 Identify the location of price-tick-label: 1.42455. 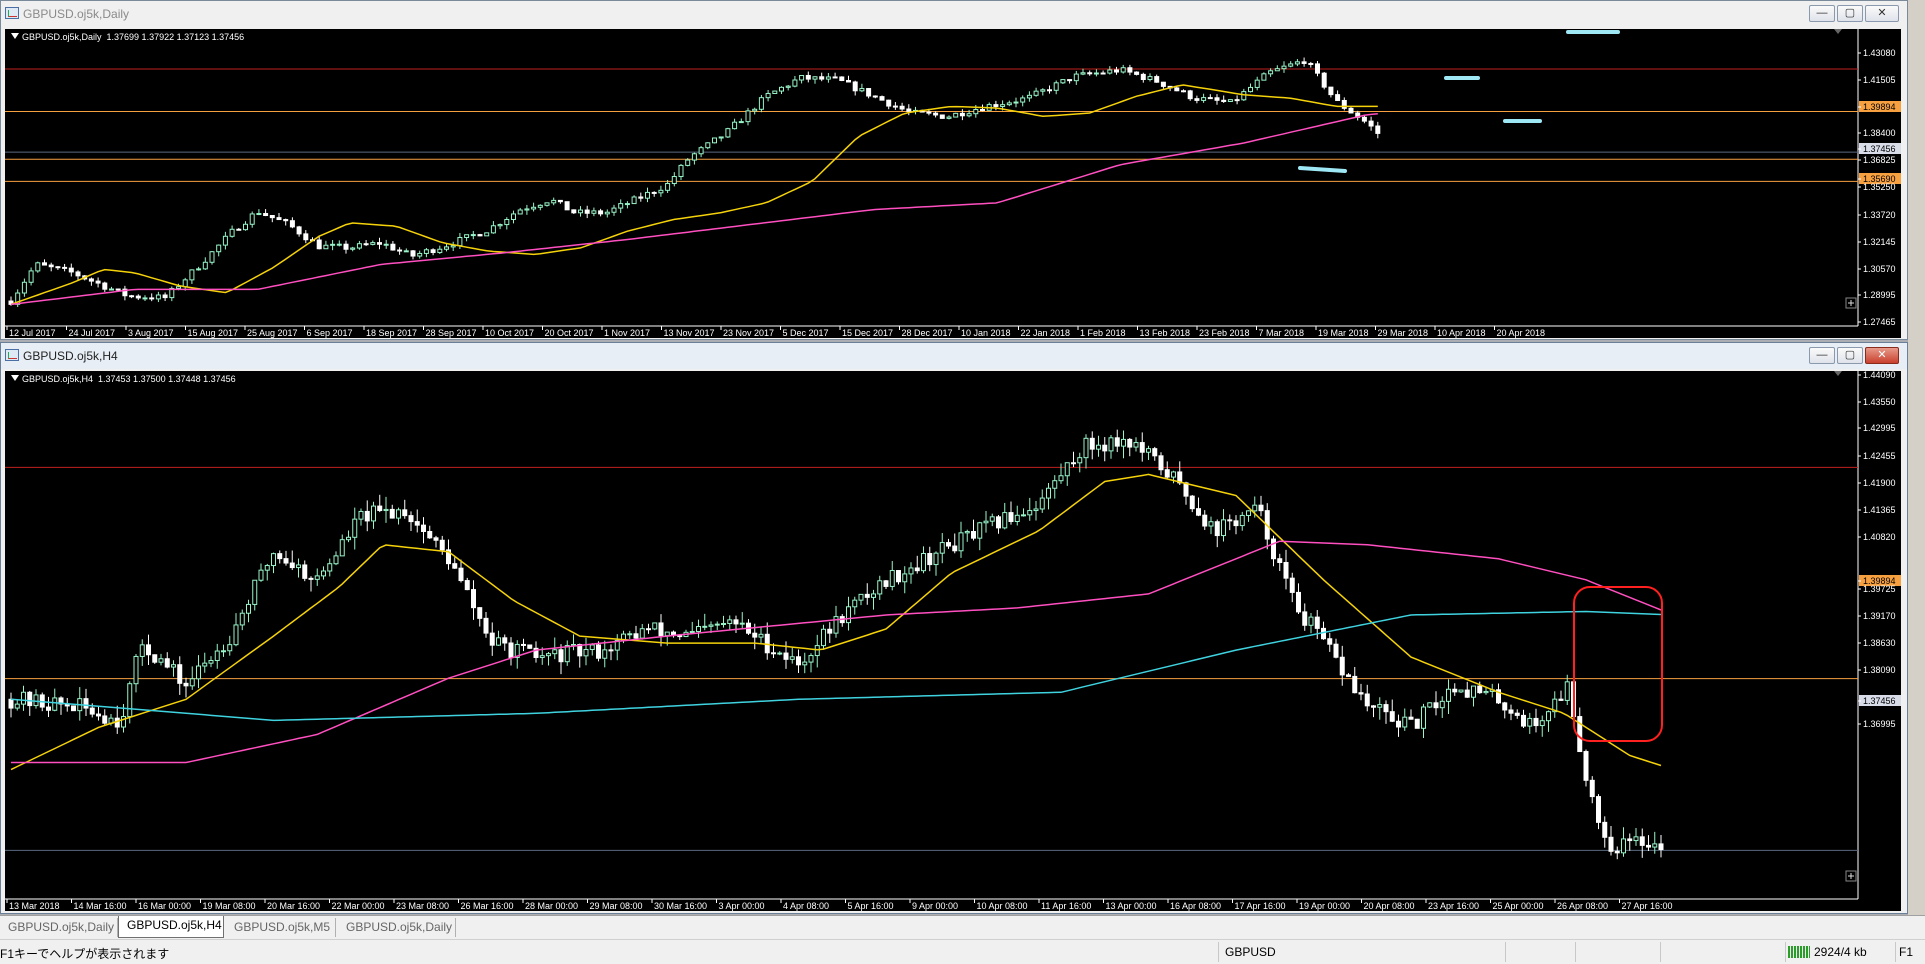
(1879, 456).